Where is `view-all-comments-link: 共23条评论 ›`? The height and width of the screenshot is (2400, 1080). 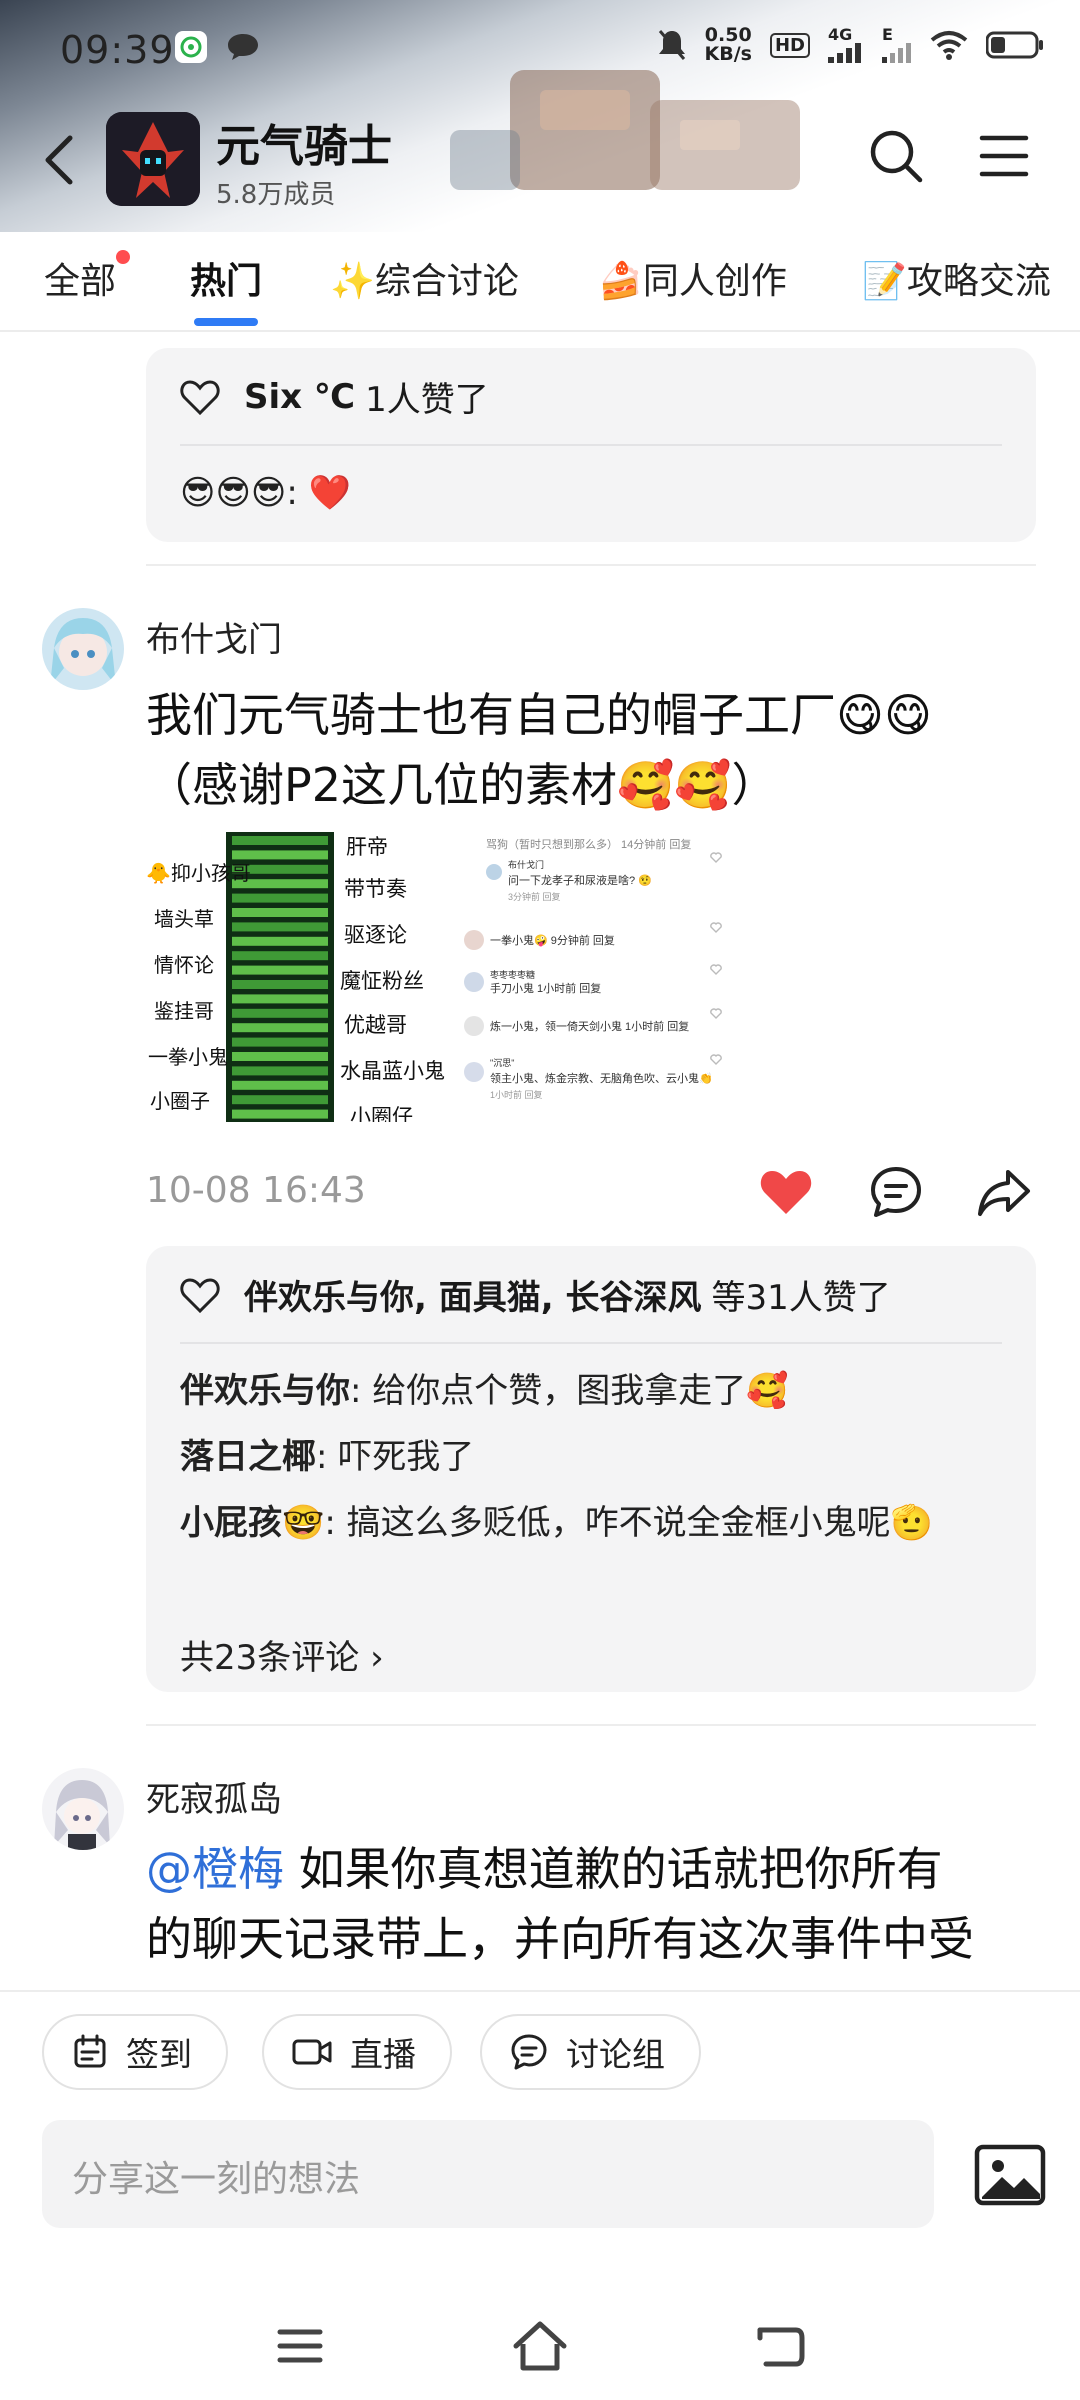 view-all-comments-link: 共23条评论 › is located at coordinates (282, 1654).